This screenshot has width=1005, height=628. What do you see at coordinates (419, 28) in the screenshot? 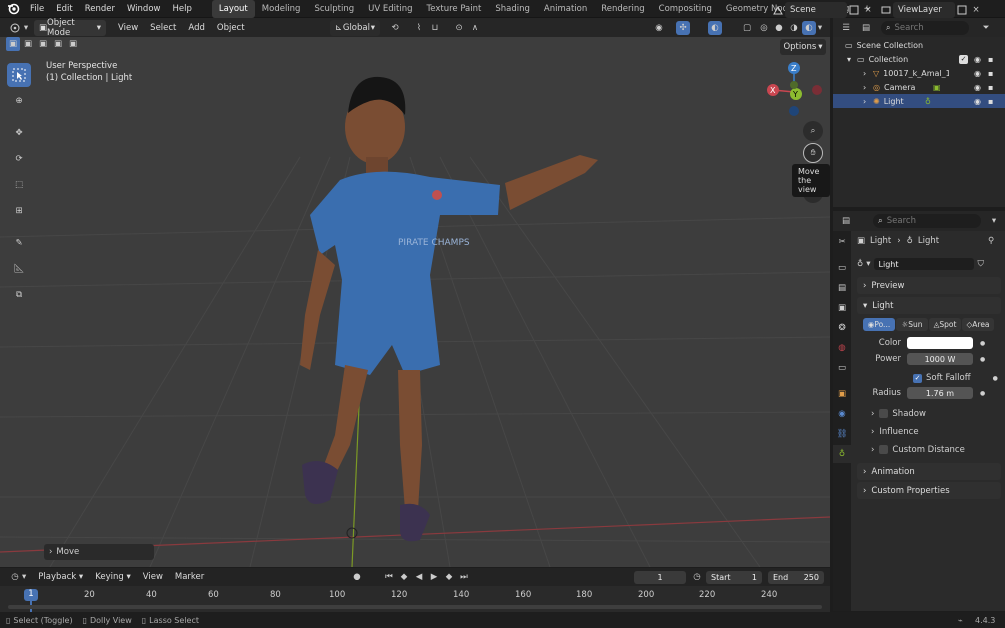
I see `snap-icon: ⌇` at bounding box center [419, 28].